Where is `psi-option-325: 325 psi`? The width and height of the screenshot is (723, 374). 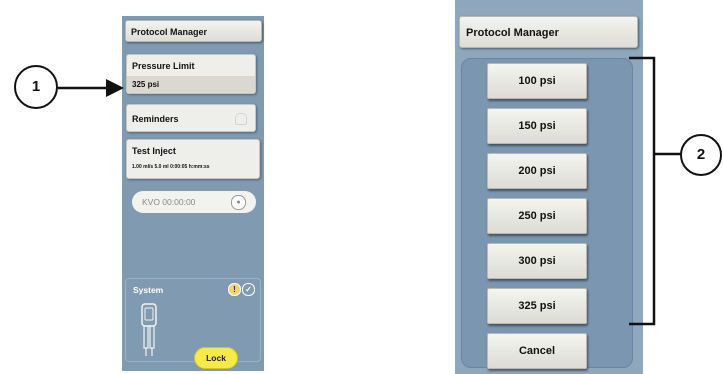
psi-option-325: 325 psi is located at coordinates (537, 306).